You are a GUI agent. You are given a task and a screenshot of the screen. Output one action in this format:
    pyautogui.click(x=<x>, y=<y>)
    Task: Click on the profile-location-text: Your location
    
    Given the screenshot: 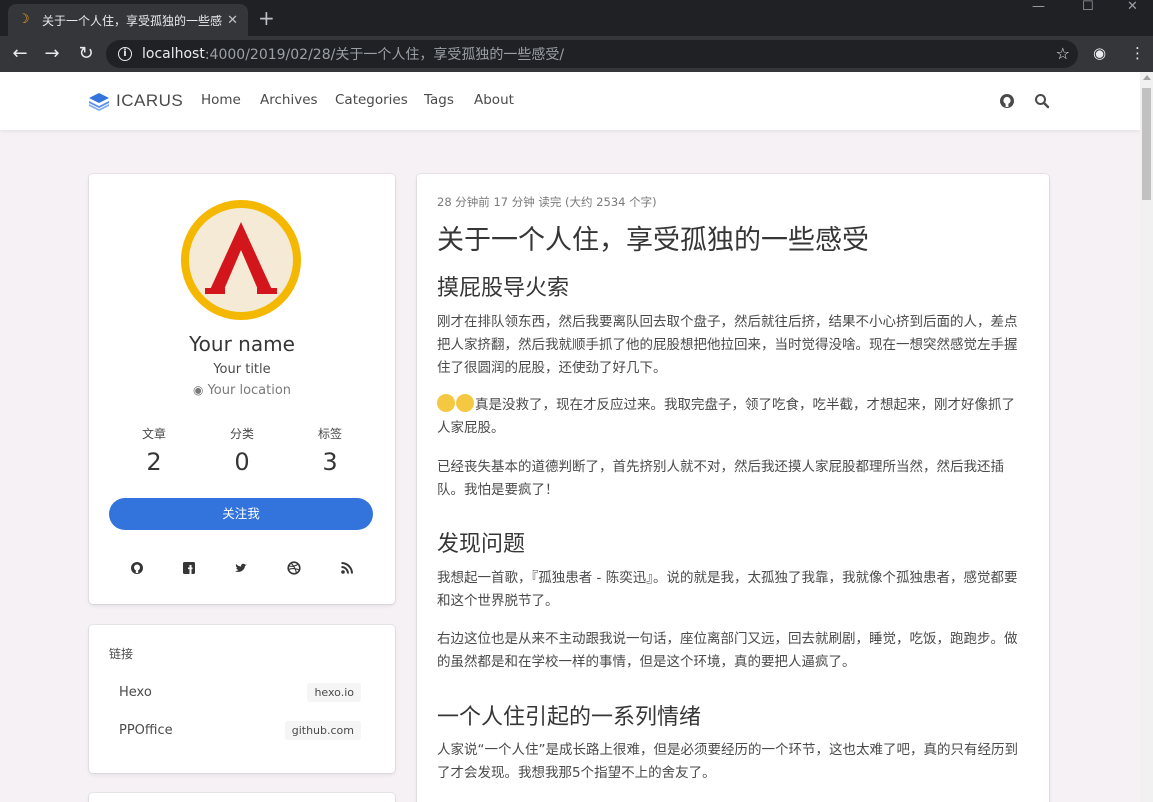 What is the action you would take?
    pyautogui.click(x=249, y=390)
    